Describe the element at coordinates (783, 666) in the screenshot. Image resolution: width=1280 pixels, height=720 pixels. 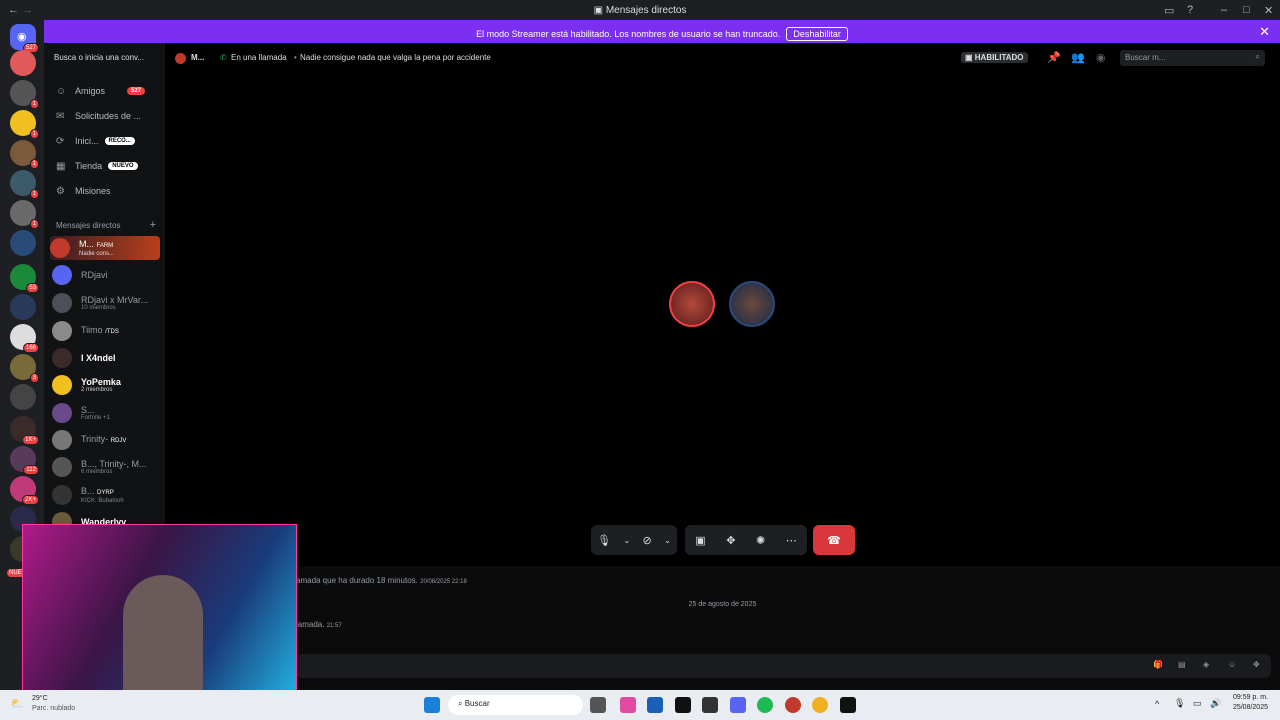
I see `message-input: 🎁 ▤ ◈ ☺ ✥` at that location.